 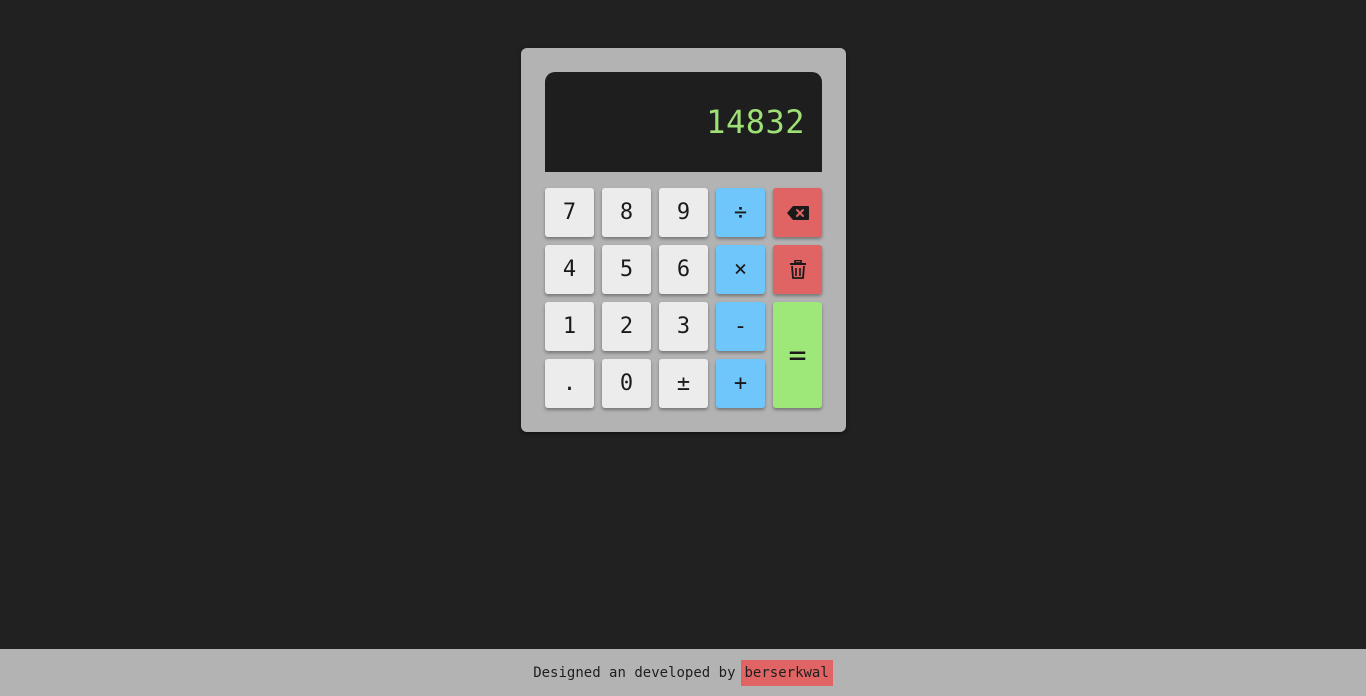 I want to click on decimal-button: ., so click(x=569, y=383).